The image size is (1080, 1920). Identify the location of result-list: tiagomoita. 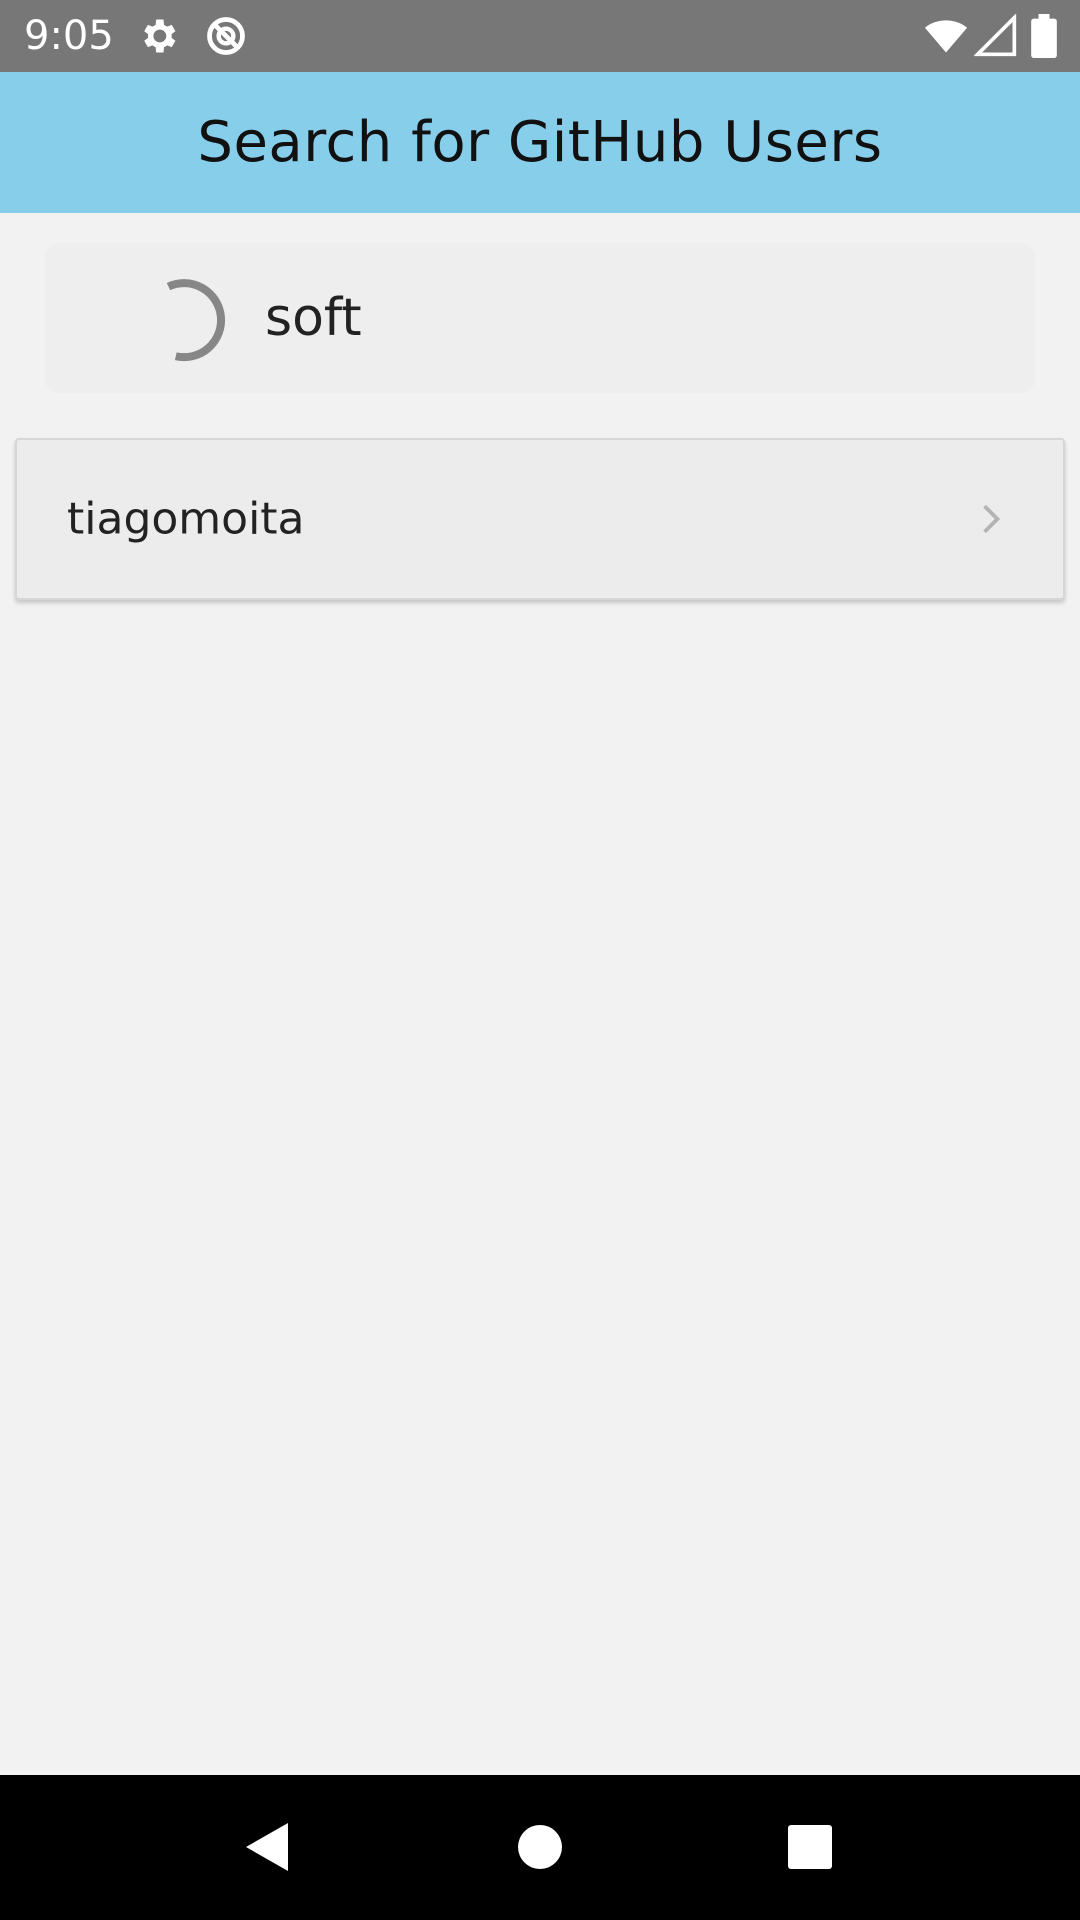
(540, 519).